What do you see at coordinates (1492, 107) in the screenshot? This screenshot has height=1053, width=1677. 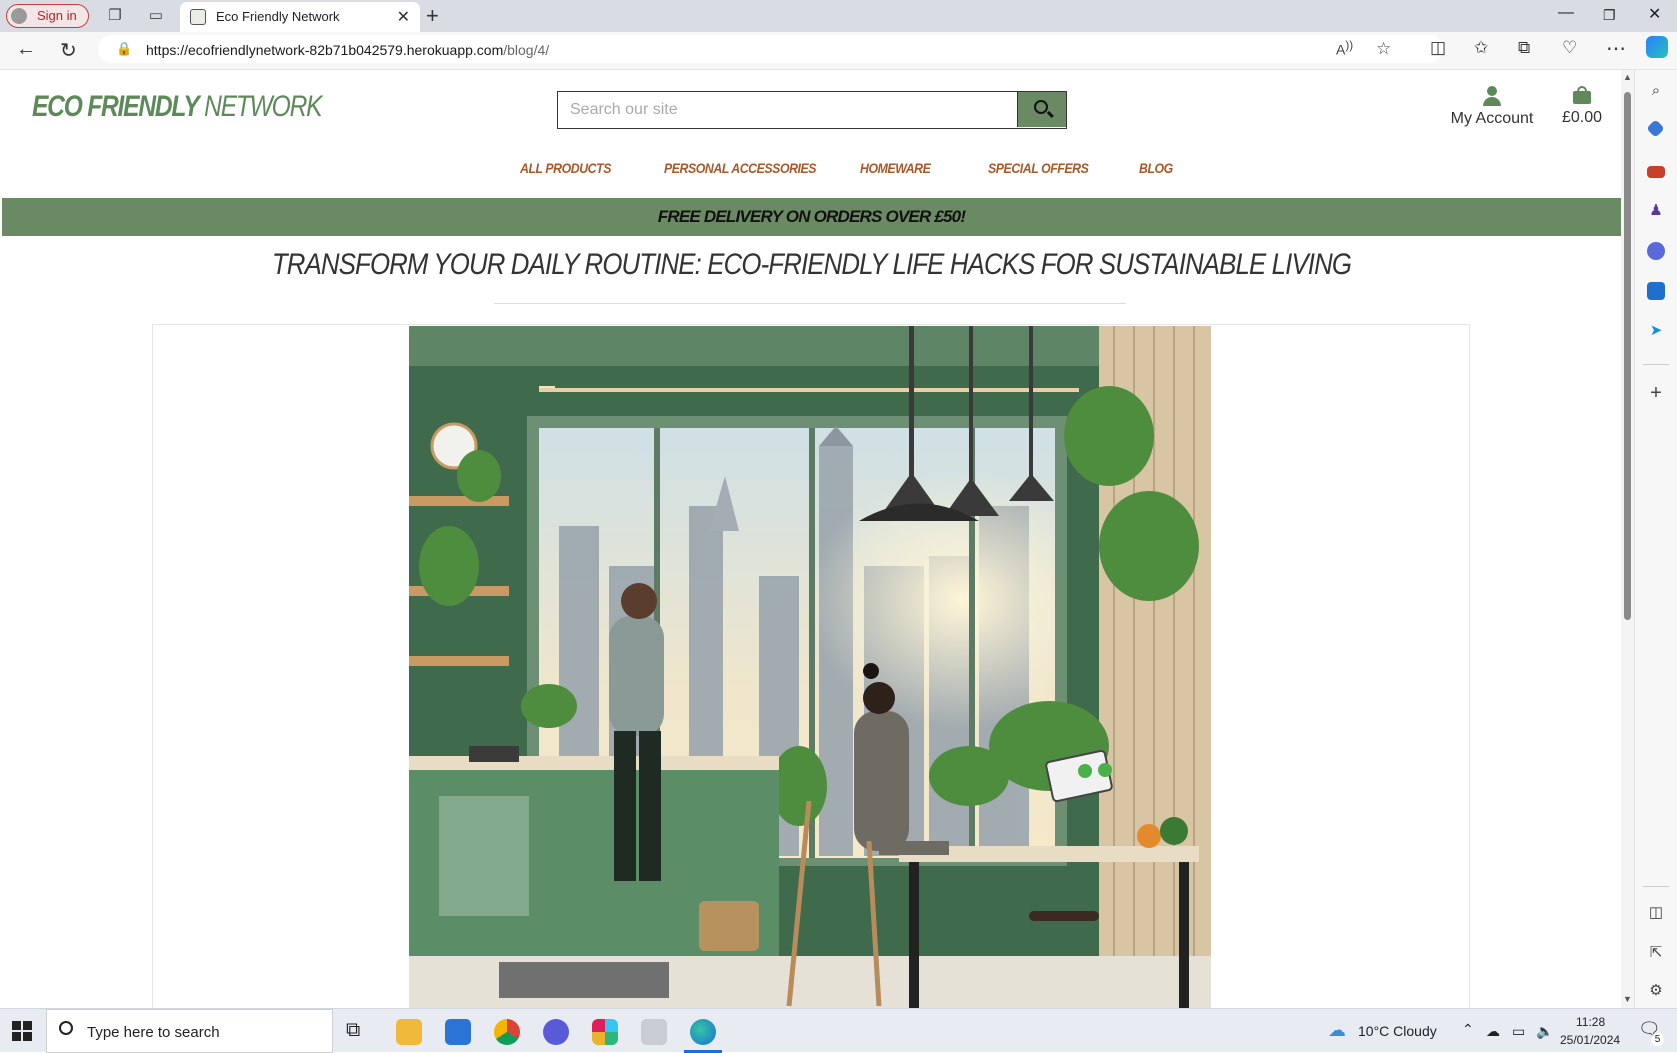 I see `my-account-link: My Account` at bounding box center [1492, 107].